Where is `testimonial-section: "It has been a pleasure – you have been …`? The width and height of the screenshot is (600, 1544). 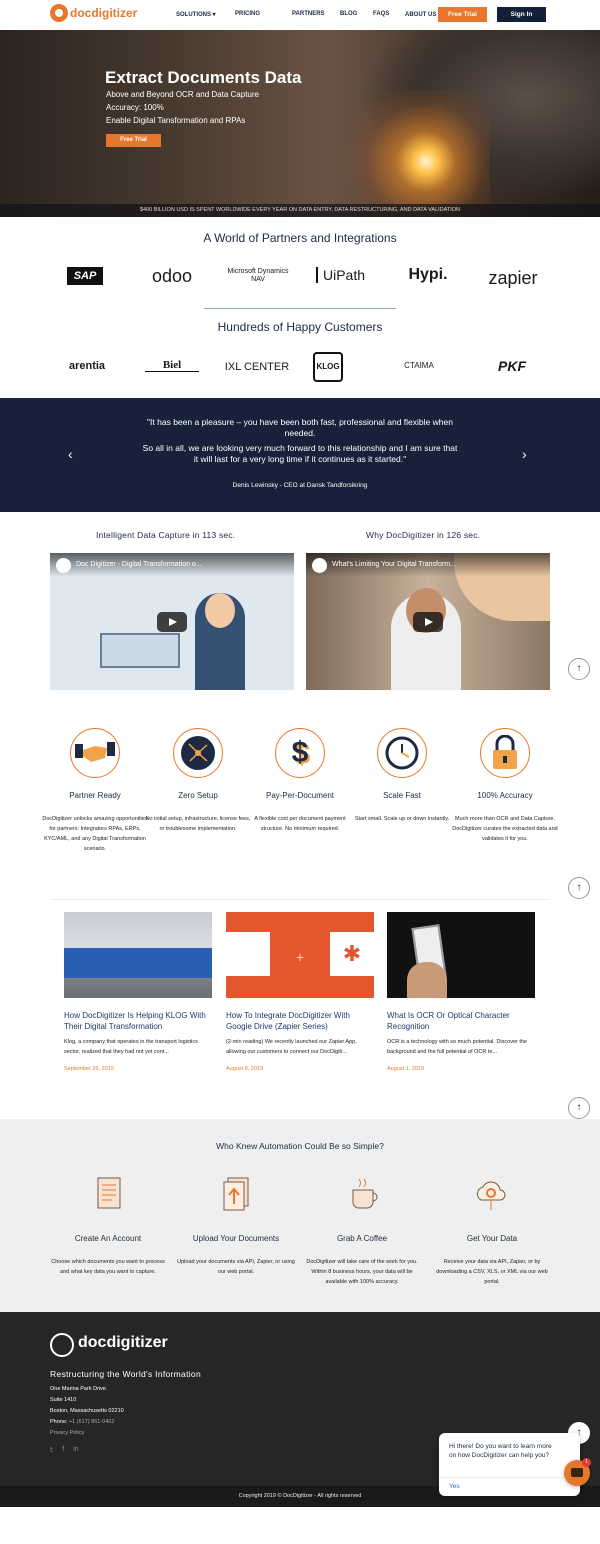
testimonial-section: "It has been a pleasure – you have been … is located at coordinates (300, 455).